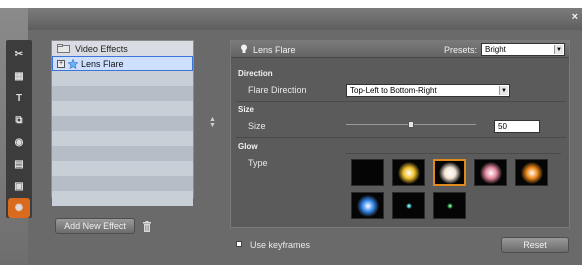  I want to click on list-item-label: Lens Flare, so click(102, 63).